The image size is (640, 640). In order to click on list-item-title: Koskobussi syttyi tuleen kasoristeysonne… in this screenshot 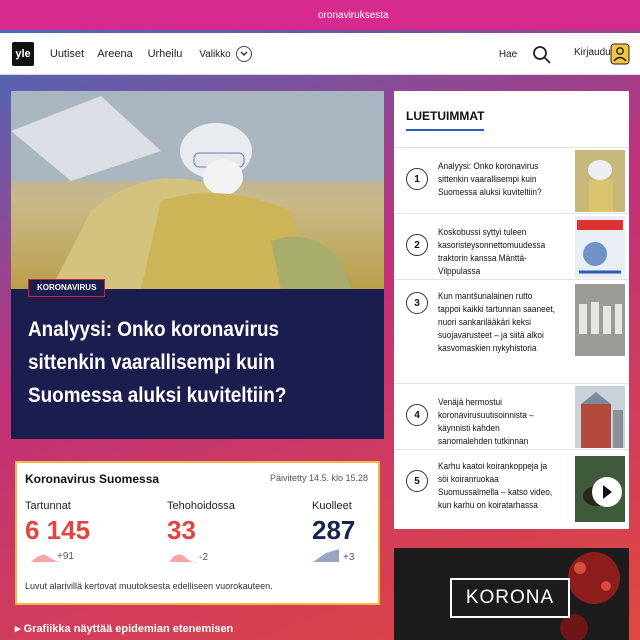, I will do `click(497, 252)`.